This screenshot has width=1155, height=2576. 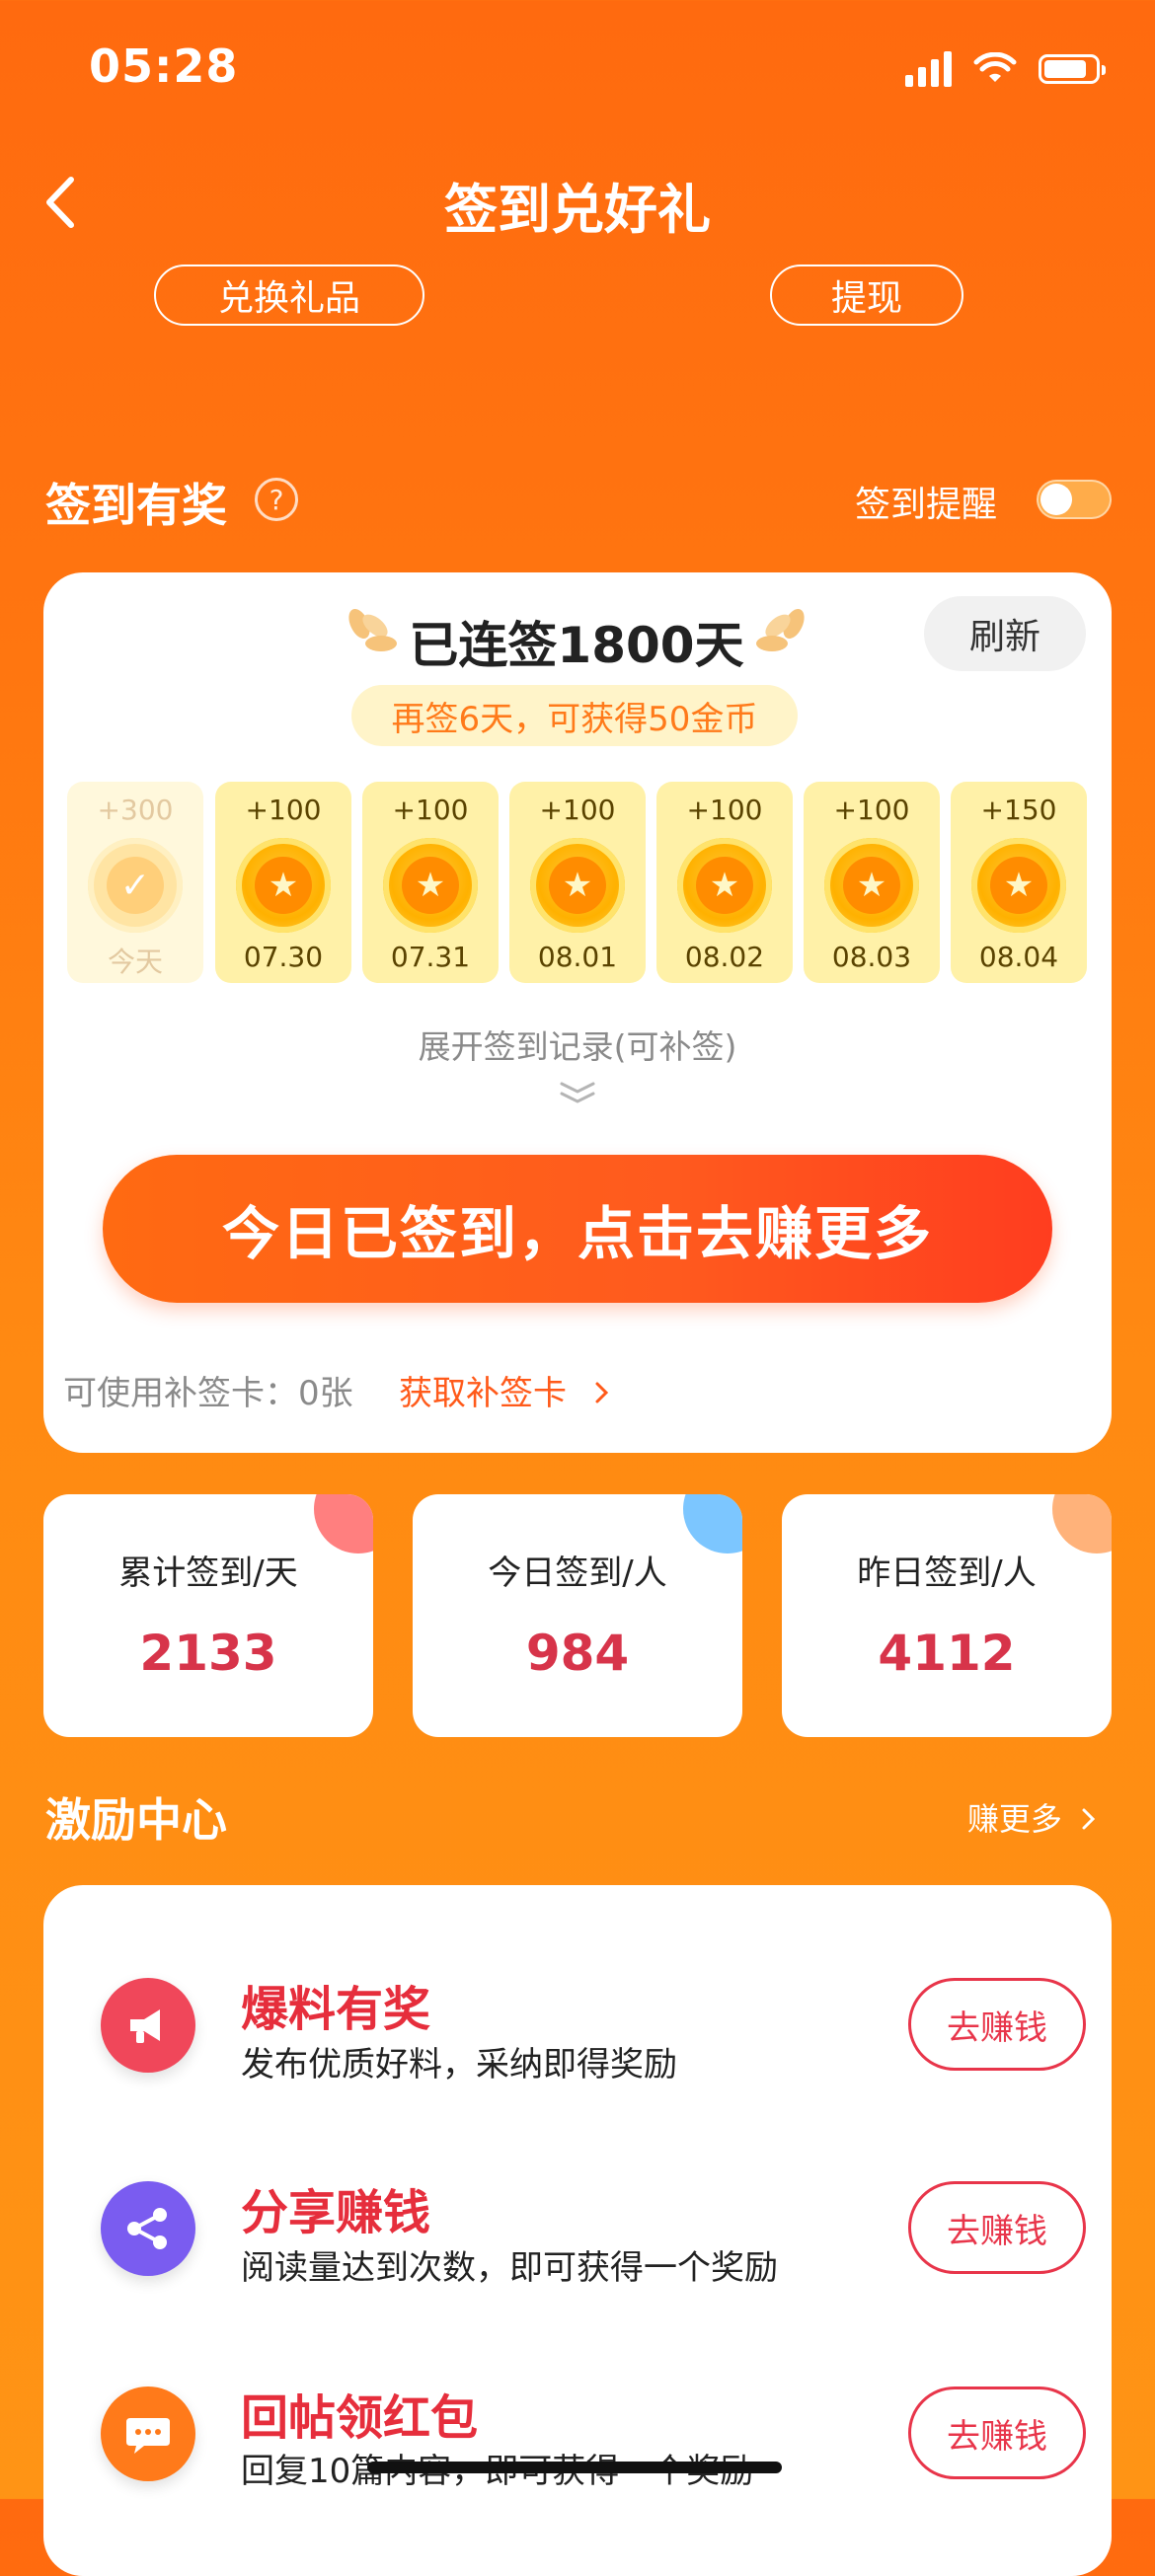 What do you see at coordinates (135, 810) in the screenshot?
I see `day-points: +300` at bounding box center [135, 810].